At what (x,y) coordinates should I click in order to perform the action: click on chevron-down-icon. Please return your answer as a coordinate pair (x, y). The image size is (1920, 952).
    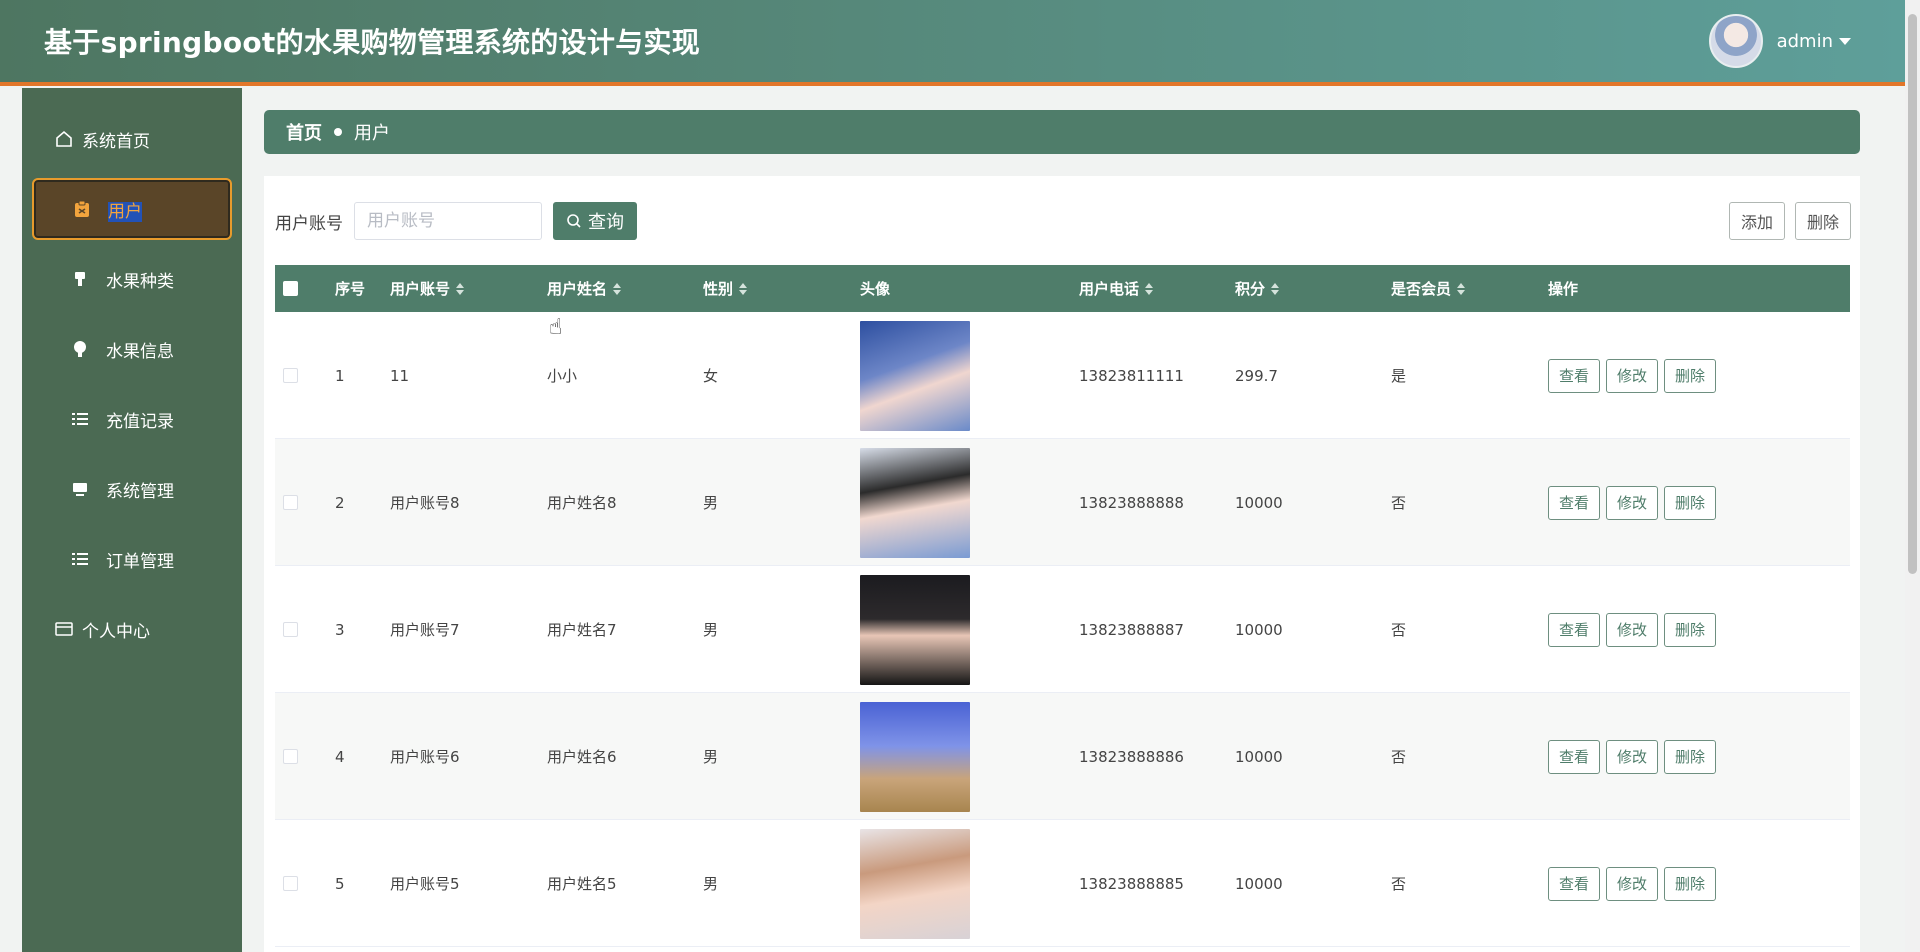
    Looking at the image, I should click on (1845, 41).